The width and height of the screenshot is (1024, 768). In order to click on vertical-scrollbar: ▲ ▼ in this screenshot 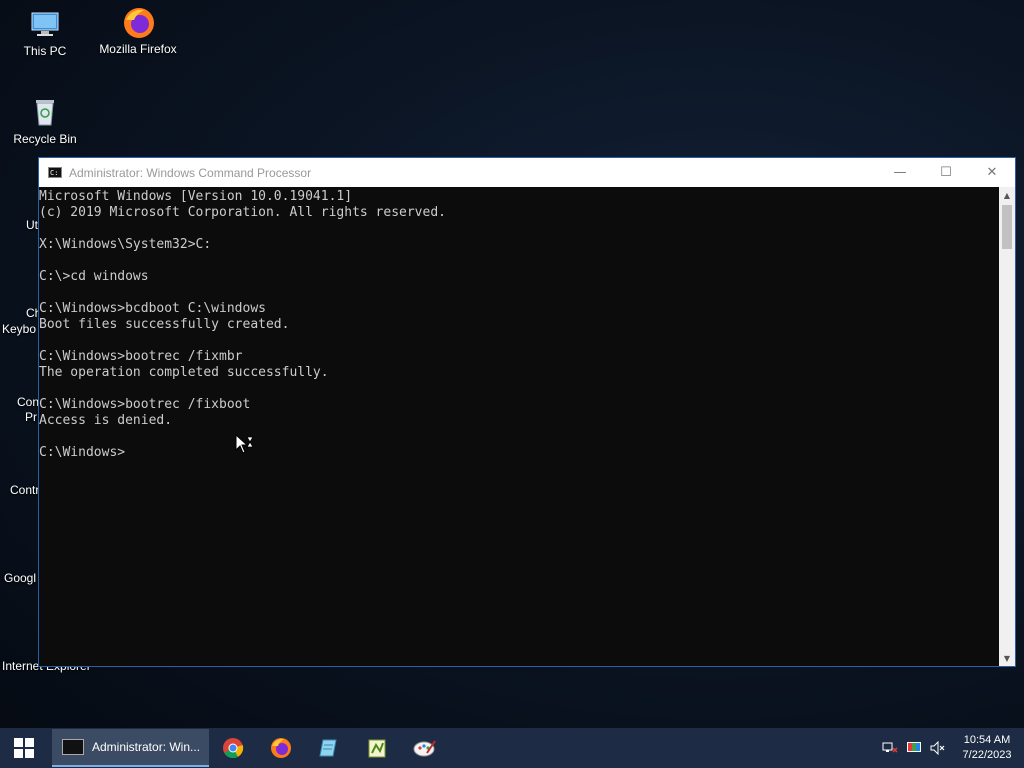, I will do `click(1007, 426)`.